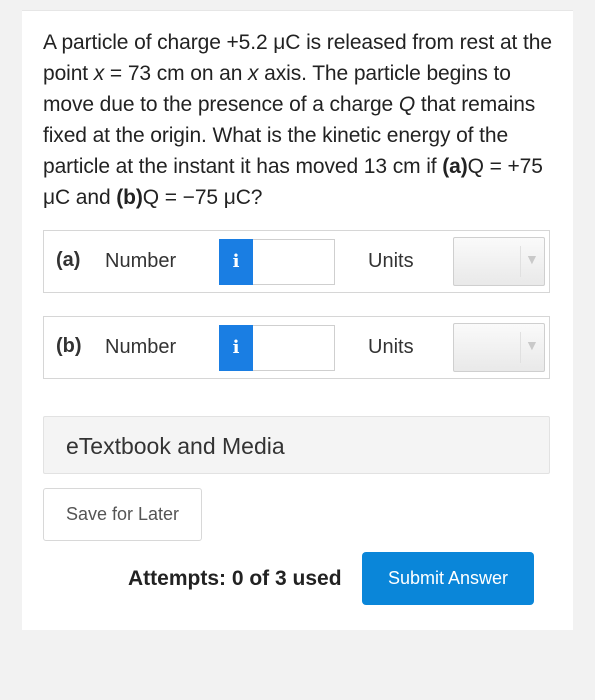 This screenshot has width=595, height=700. What do you see at coordinates (235, 578) in the screenshot?
I see `attempts-text: Attempts: 0 of 3 used` at bounding box center [235, 578].